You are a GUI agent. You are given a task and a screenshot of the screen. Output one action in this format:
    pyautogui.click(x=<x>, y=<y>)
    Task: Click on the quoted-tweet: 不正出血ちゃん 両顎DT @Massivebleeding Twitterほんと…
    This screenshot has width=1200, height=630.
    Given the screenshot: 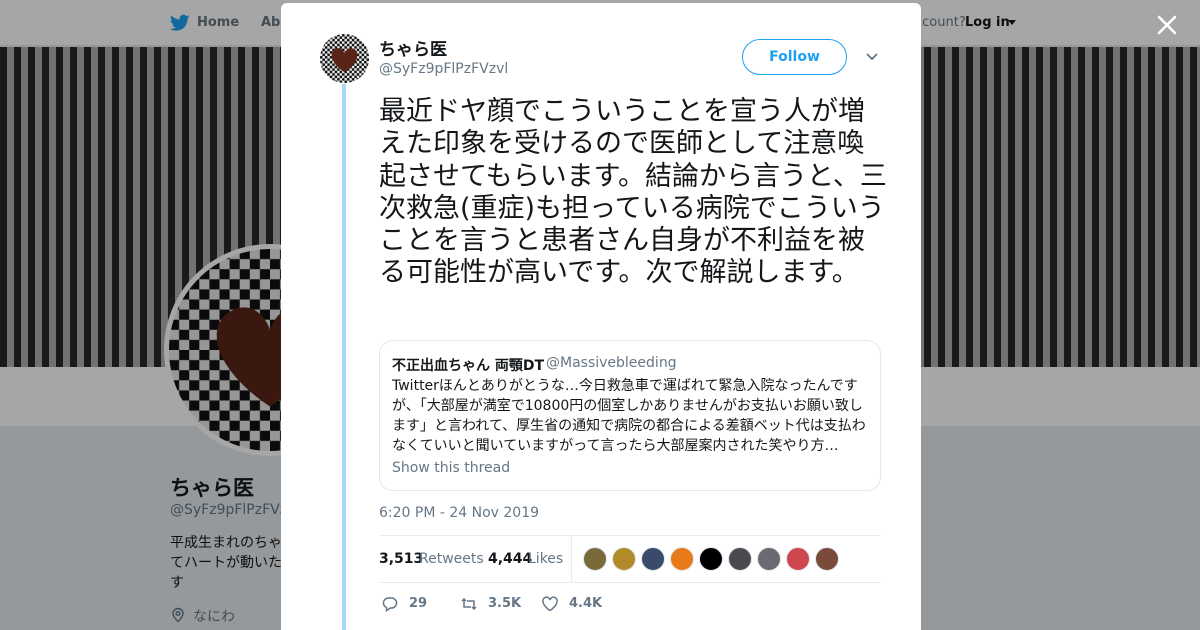 What is the action you would take?
    pyautogui.click(x=630, y=415)
    